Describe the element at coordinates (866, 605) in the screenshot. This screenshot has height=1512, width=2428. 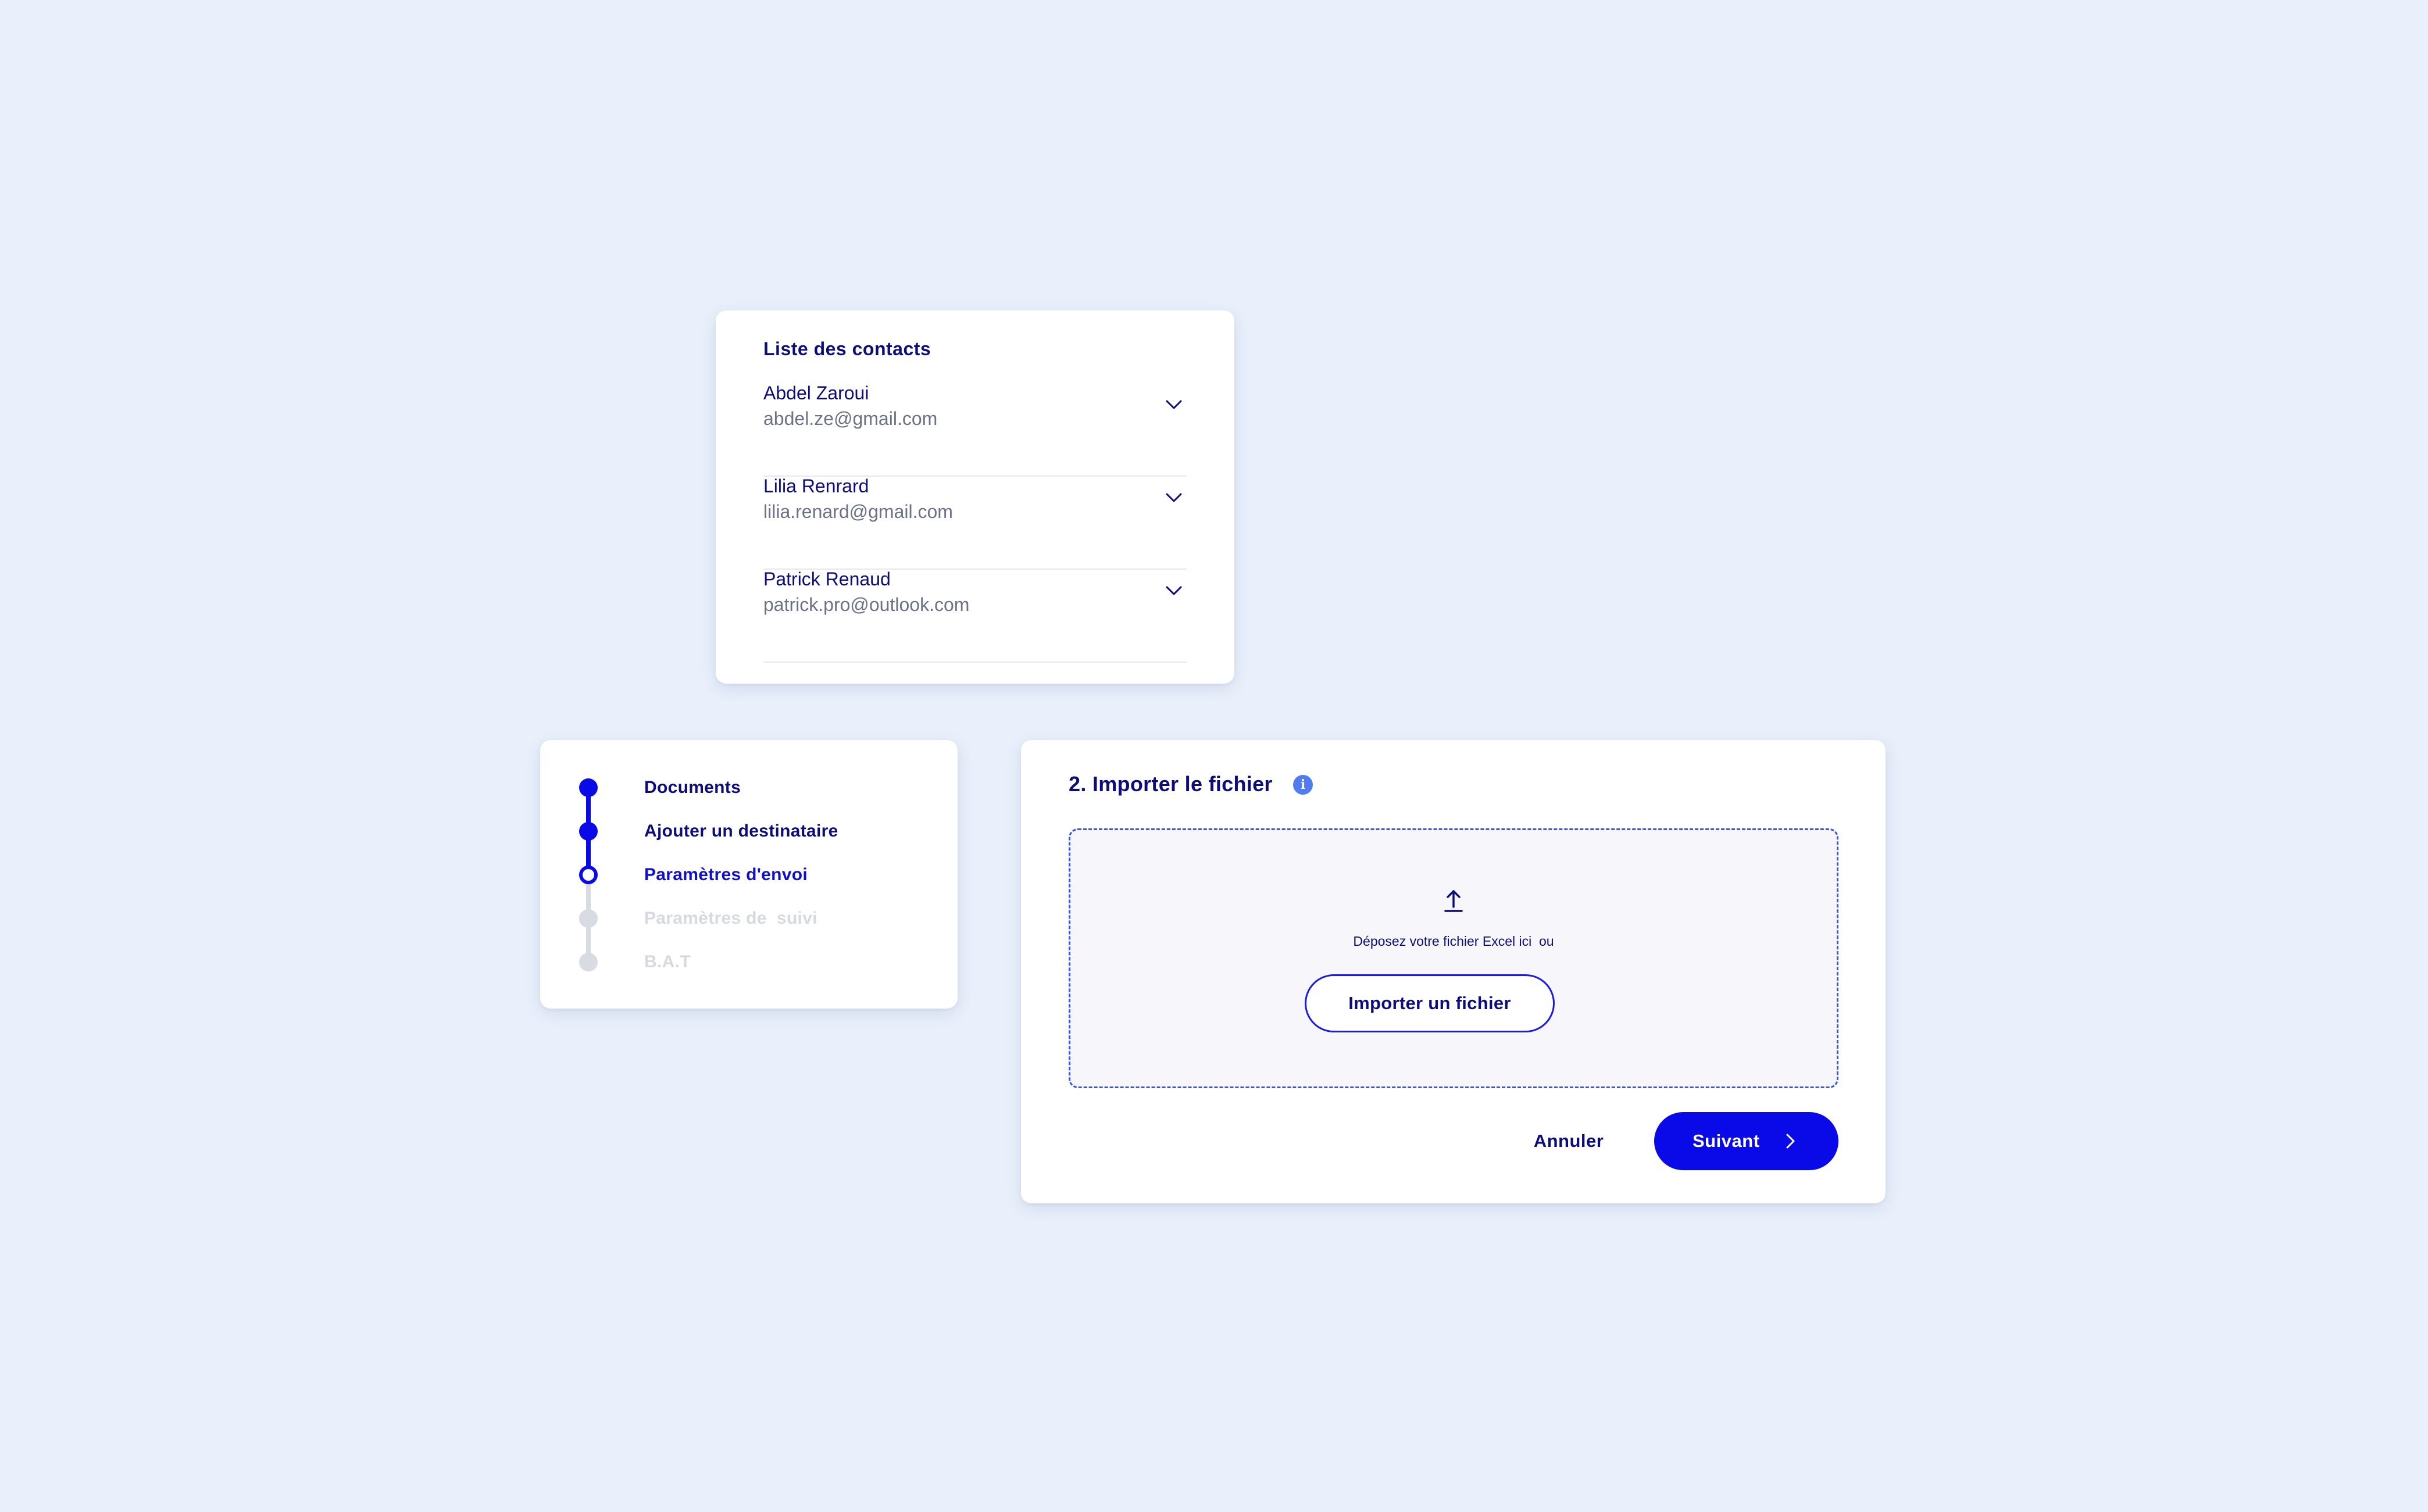
I see `contact-email: patrick.pro@outlook.com` at that location.